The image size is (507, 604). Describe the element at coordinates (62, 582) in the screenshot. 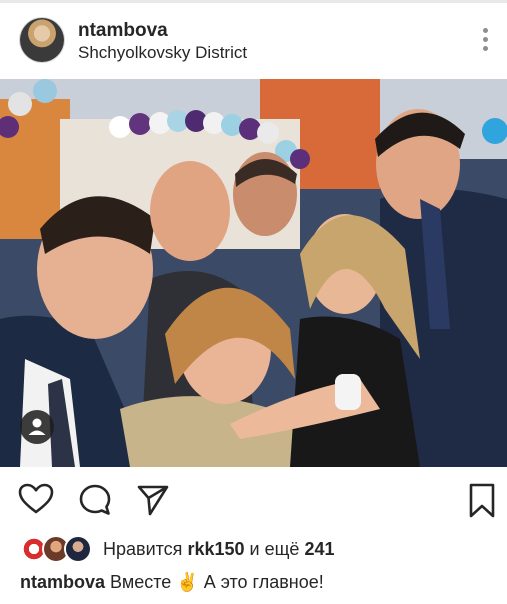

I see `caption-username: ntambova` at that location.